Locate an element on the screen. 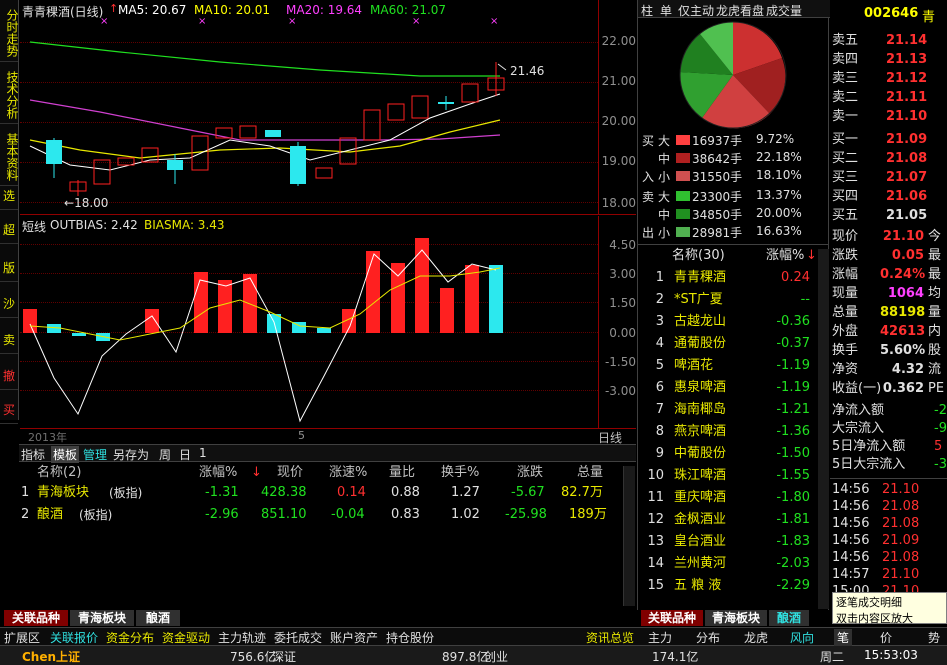 This screenshot has width=947, height=665. btn-orders: 委托成交 is located at coordinates (298, 637).